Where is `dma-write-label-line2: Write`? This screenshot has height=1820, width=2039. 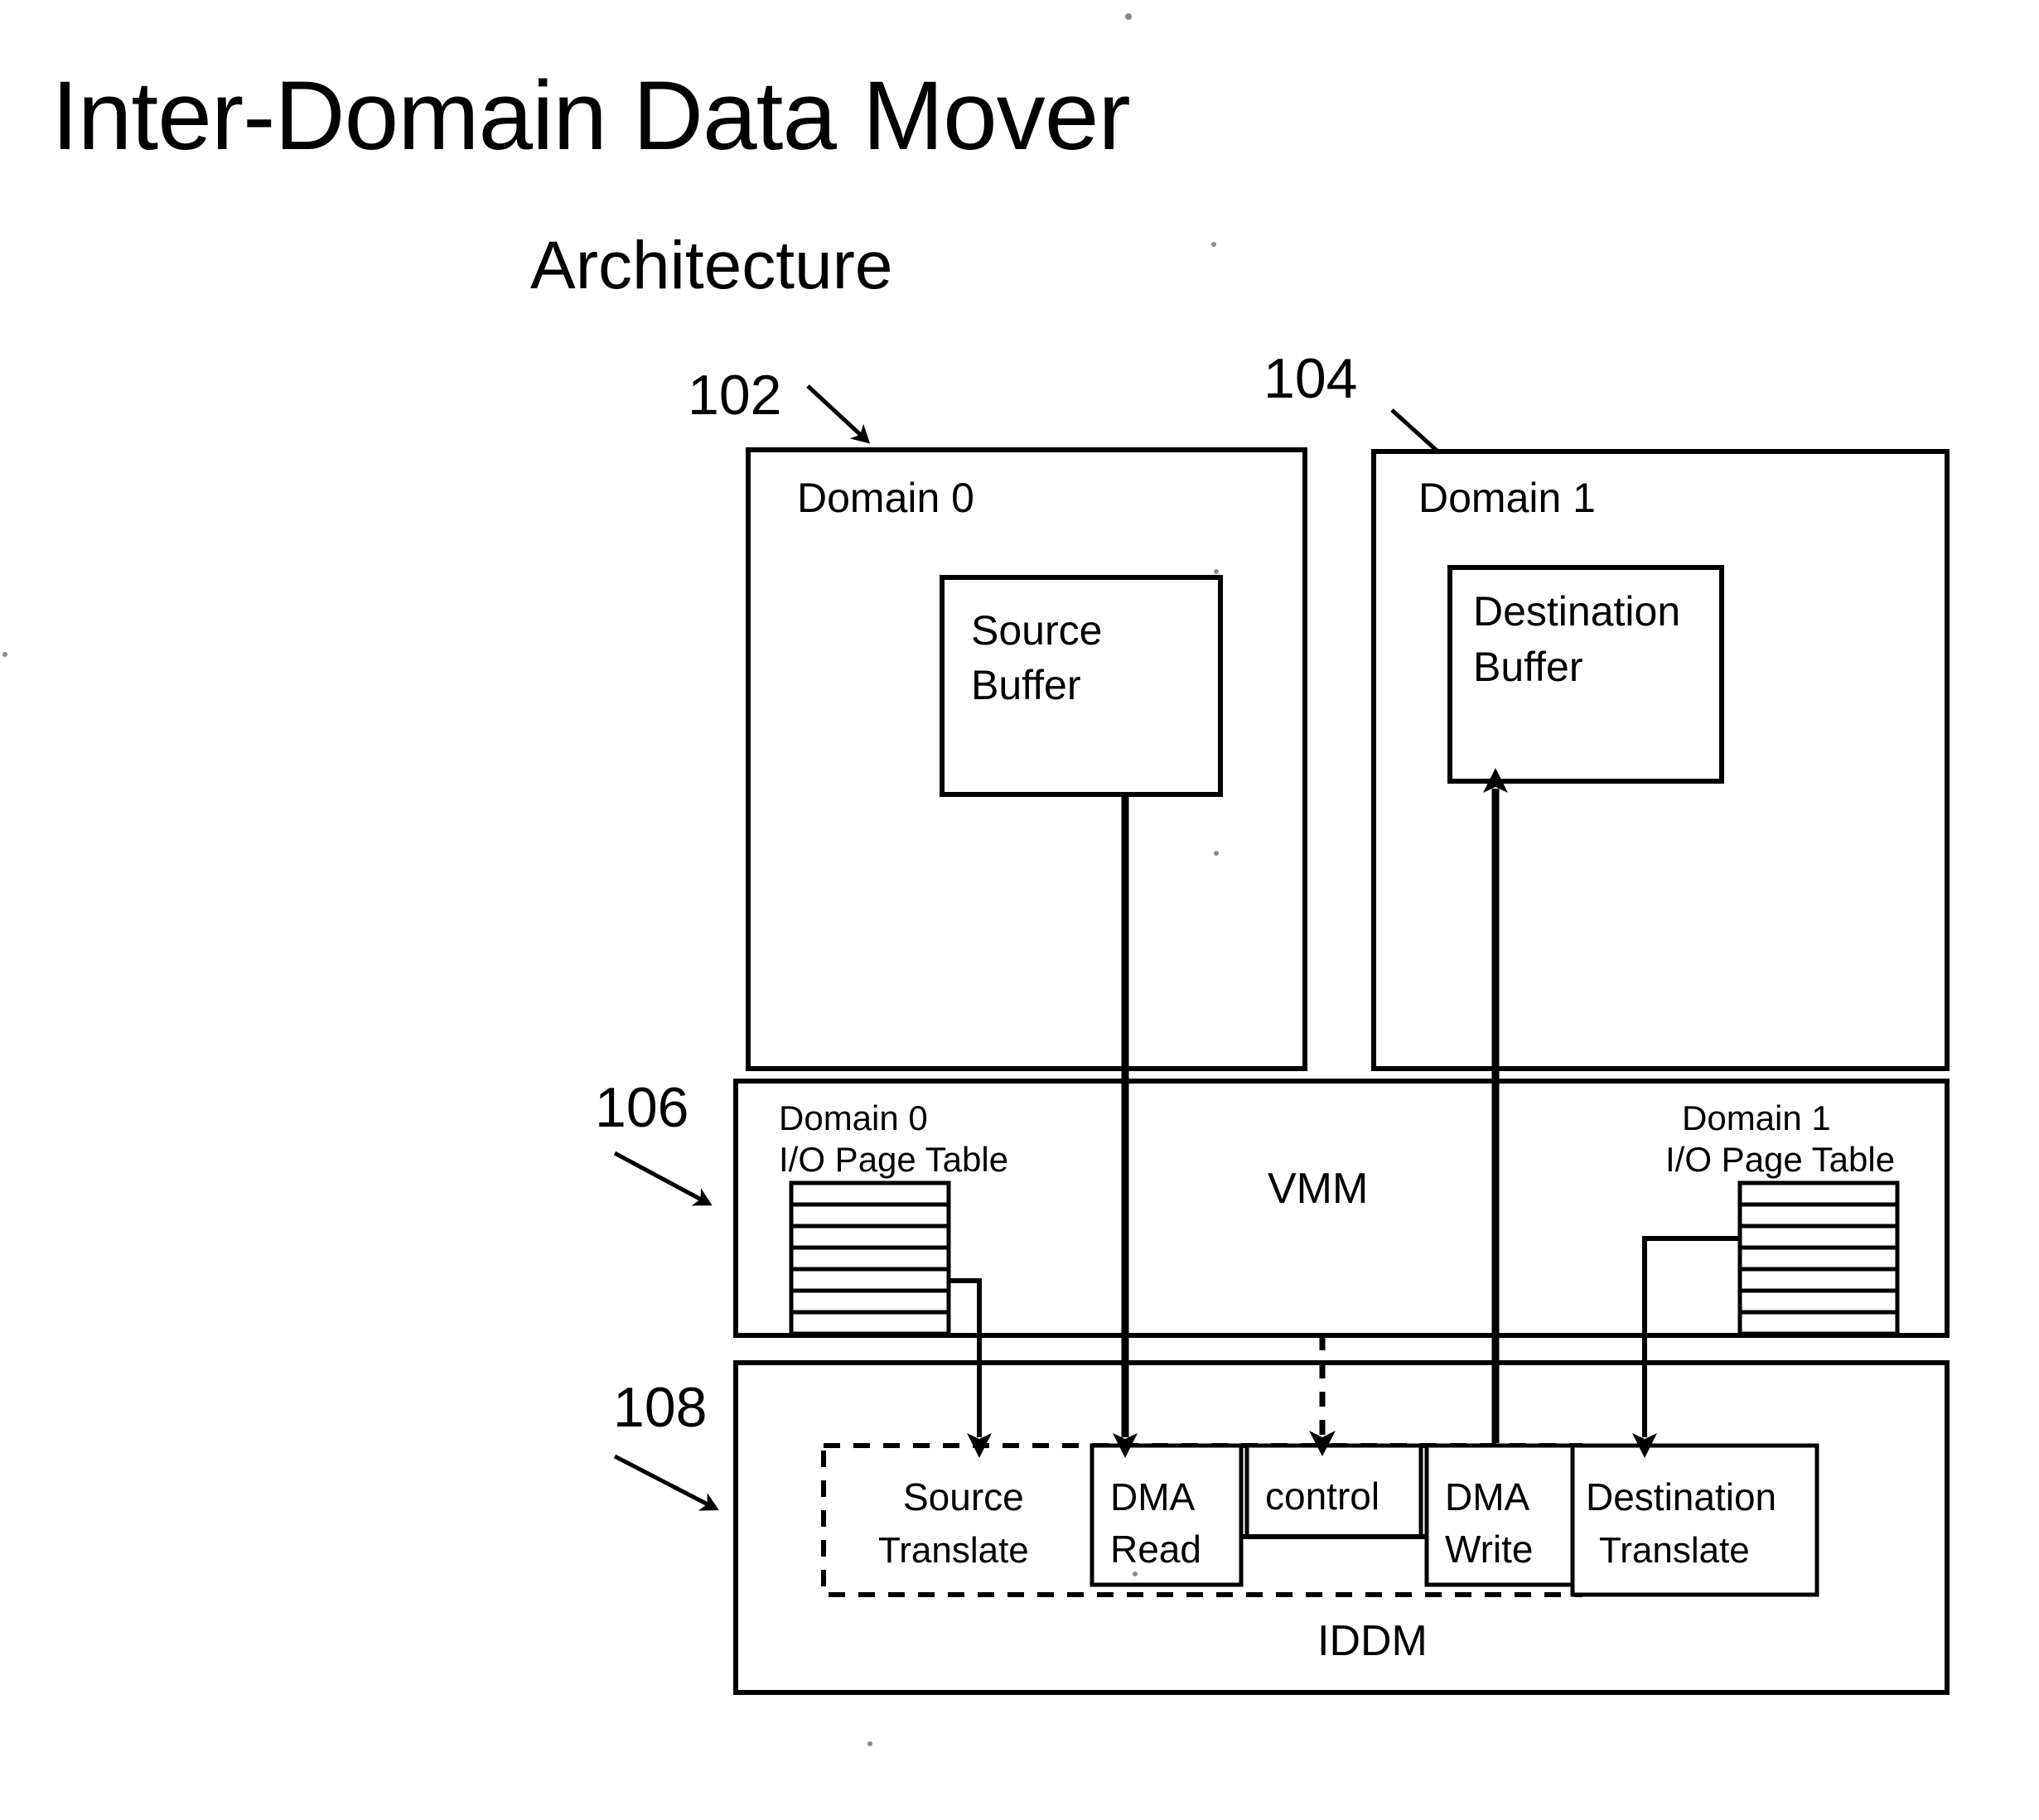 dma-write-label-line2: Write is located at coordinates (1489, 1549).